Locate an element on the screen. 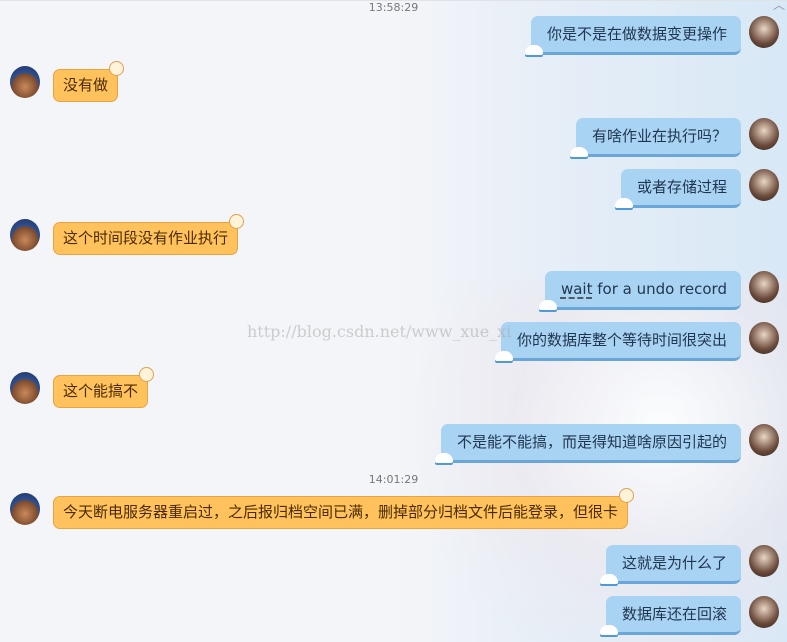 Image resolution: width=787 pixels, height=642 pixels. message-bubble: wait for a undo record is located at coordinates (639, 290).